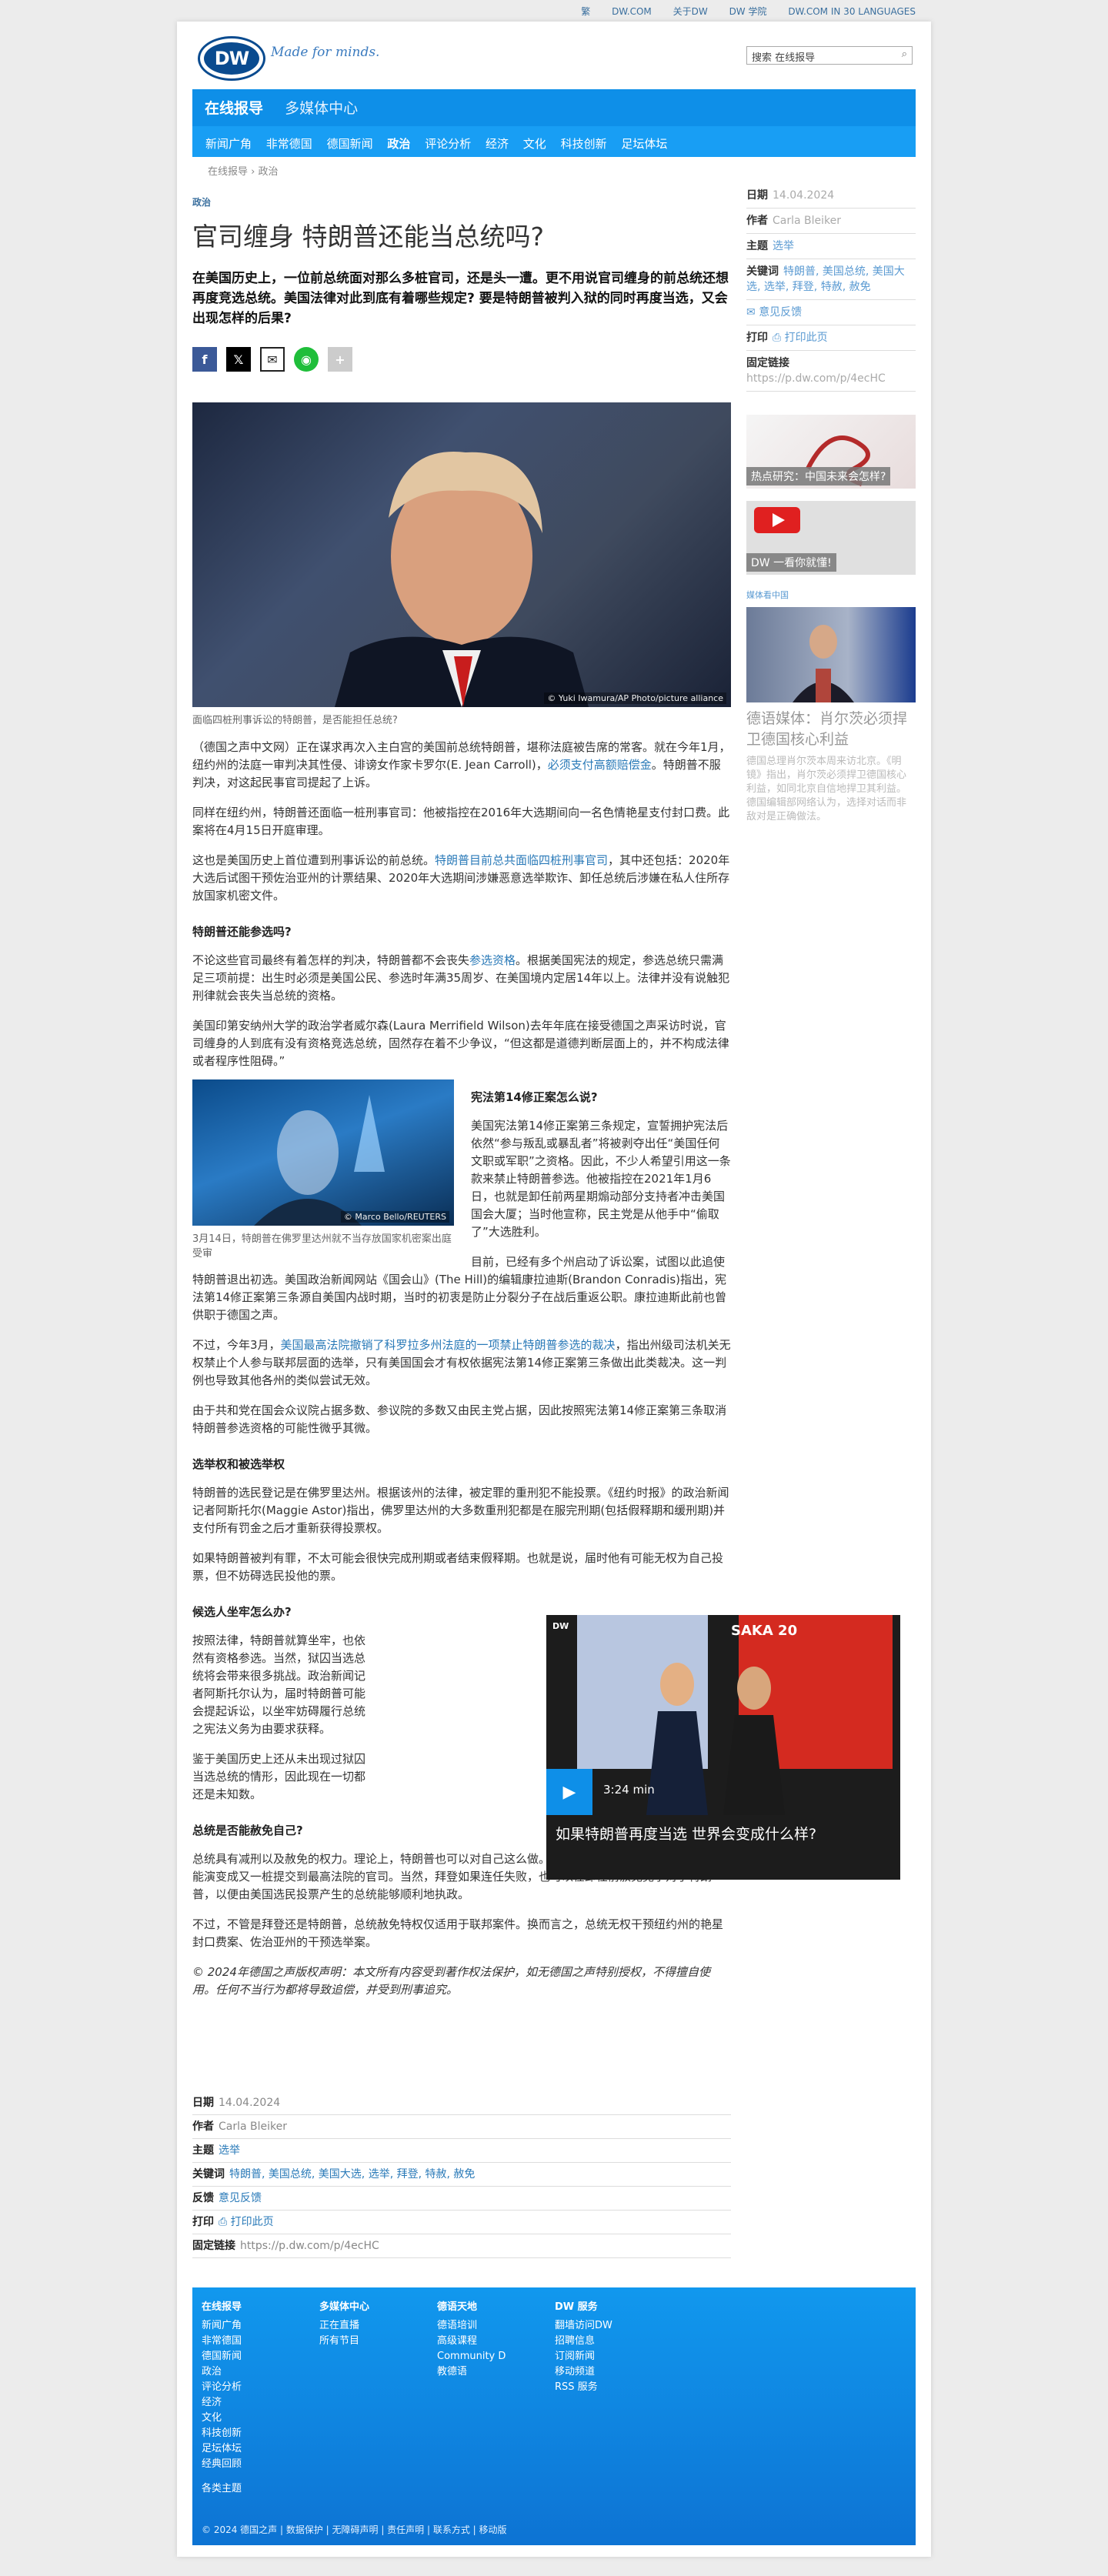  What do you see at coordinates (331, 960) in the screenshot?
I see `p4-text: 不论这些官司最终有着怎样的判决，特朗普都不会丧失` at bounding box center [331, 960].